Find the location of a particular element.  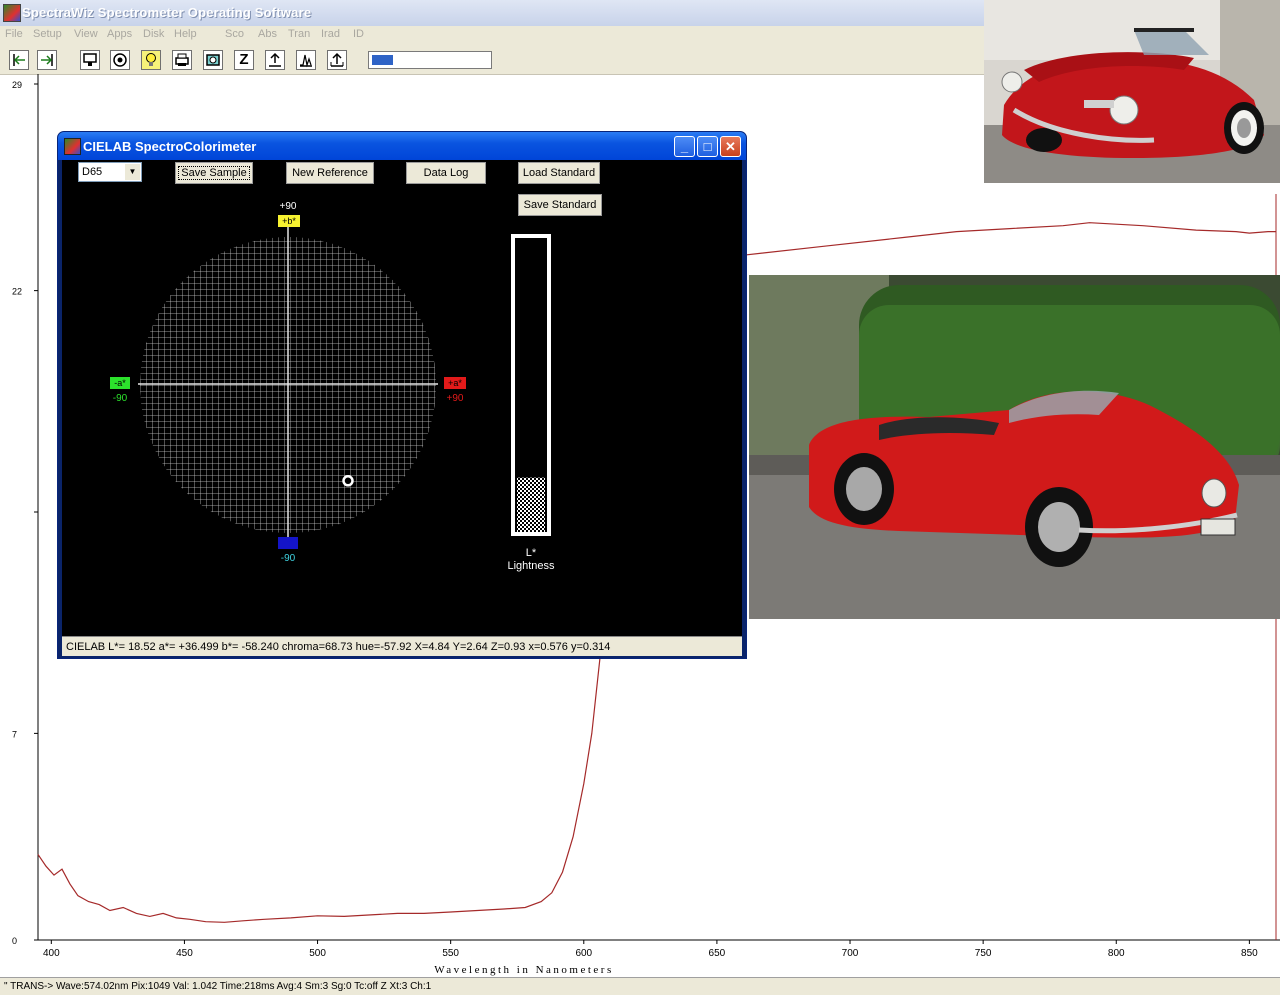

record-icon is located at coordinates (120, 60).